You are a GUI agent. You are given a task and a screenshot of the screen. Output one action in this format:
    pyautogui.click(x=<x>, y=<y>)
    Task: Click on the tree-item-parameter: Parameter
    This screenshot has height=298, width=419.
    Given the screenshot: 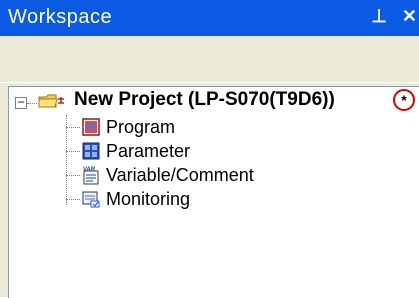 What is the action you would take?
    pyautogui.click(x=135, y=151)
    